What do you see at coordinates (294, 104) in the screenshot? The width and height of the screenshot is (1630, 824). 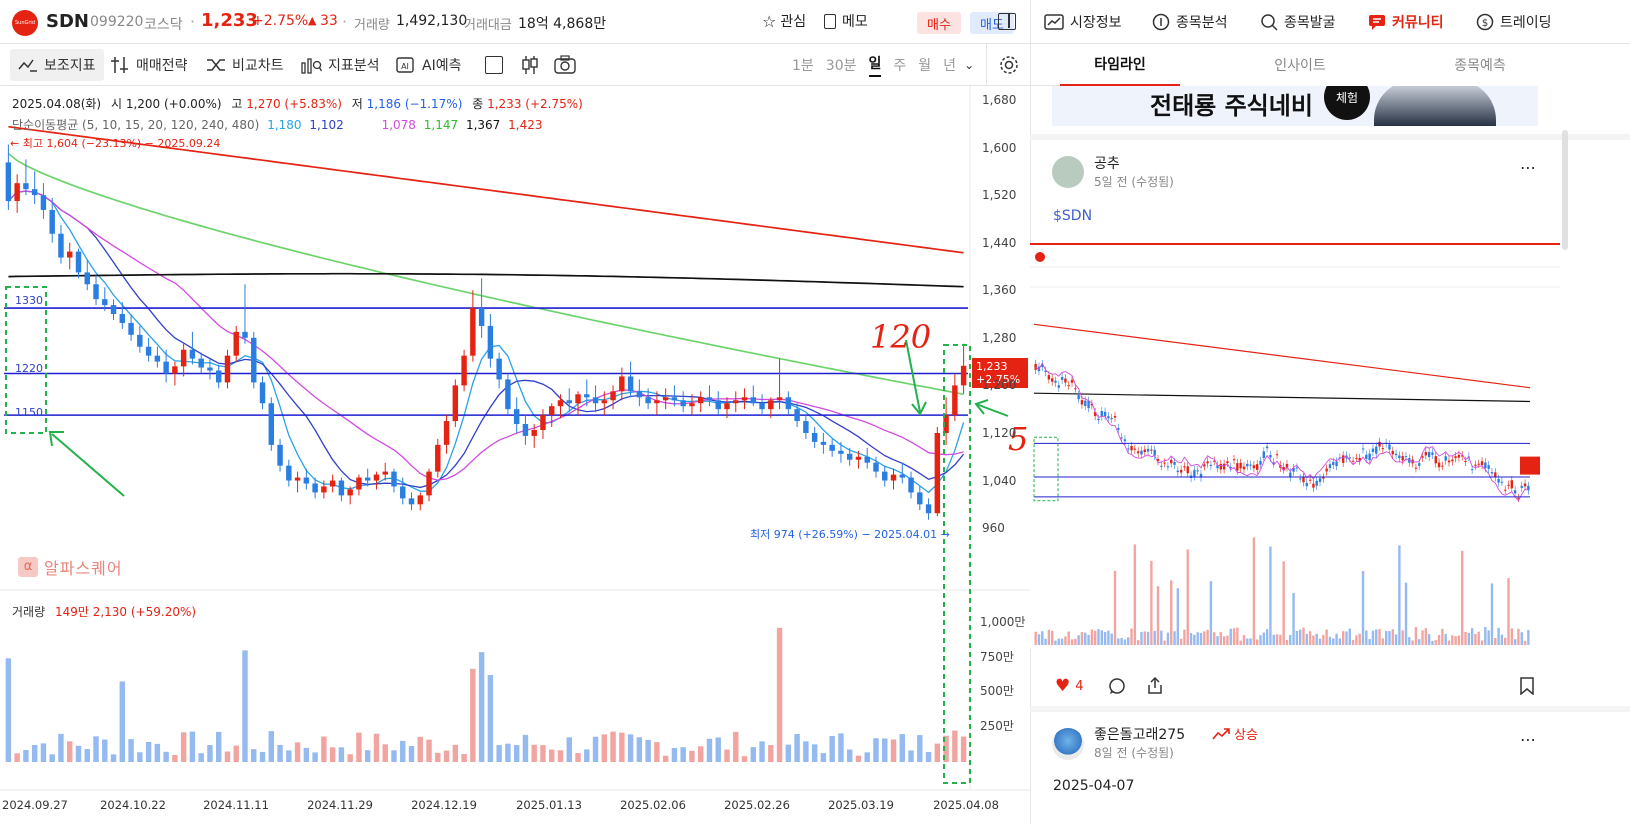 I see `high-value: 1,270 (+5.83%)` at bounding box center [294, 104].